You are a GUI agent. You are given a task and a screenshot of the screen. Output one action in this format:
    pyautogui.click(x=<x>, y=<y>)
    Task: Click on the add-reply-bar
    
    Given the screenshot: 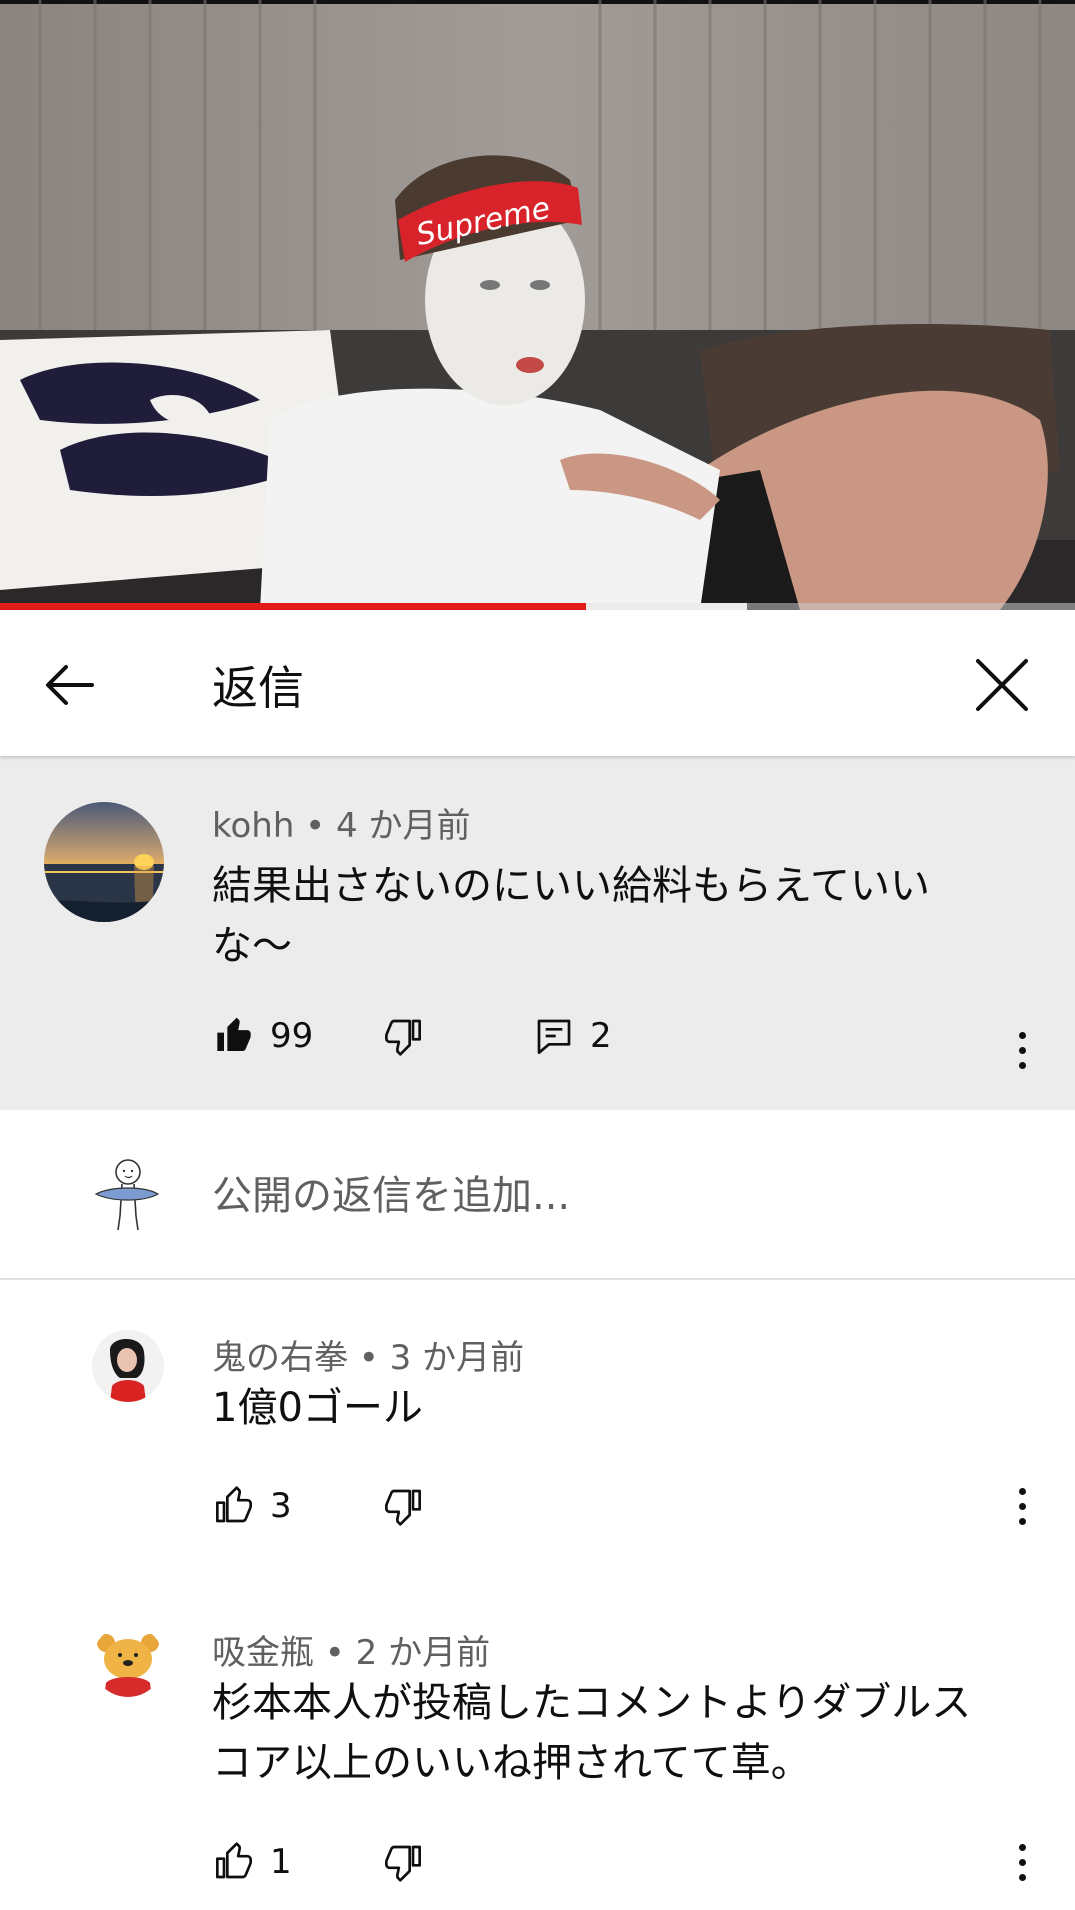 What is the action you would take?
    pyautogui.click(x=537, y=1195)
    